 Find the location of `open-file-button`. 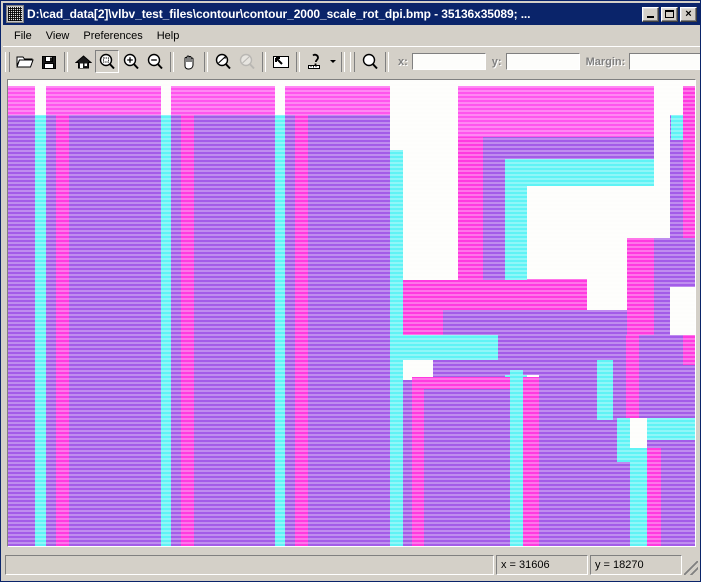

open-file-button is located at coordinates (25, 61).